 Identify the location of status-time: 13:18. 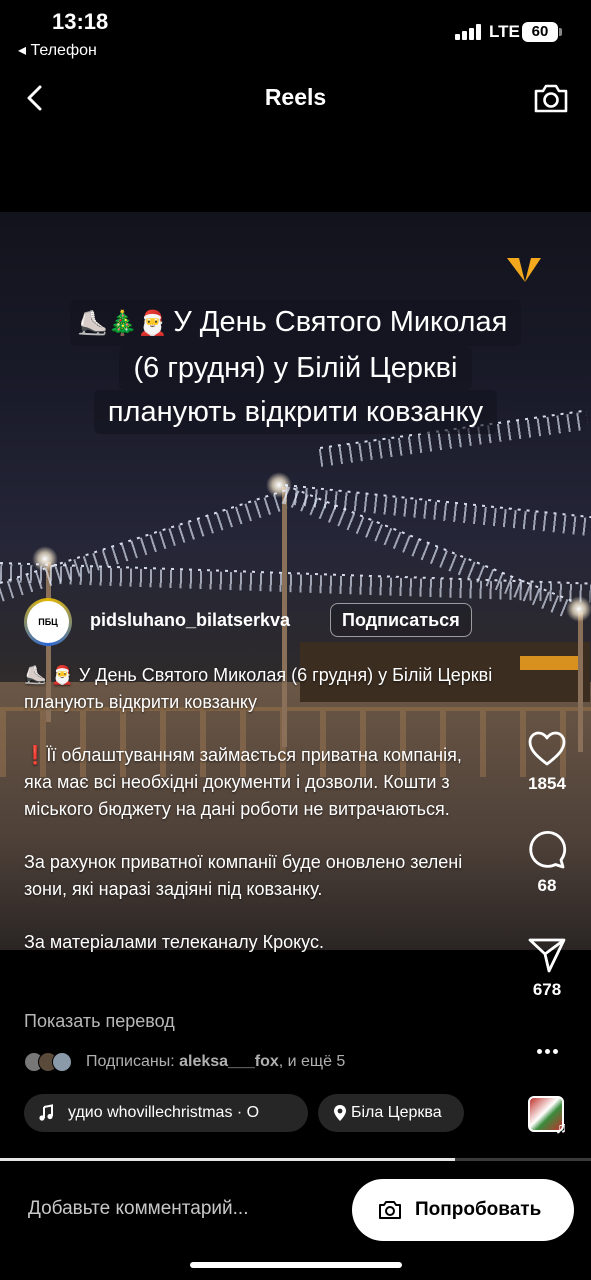
(80, 21).